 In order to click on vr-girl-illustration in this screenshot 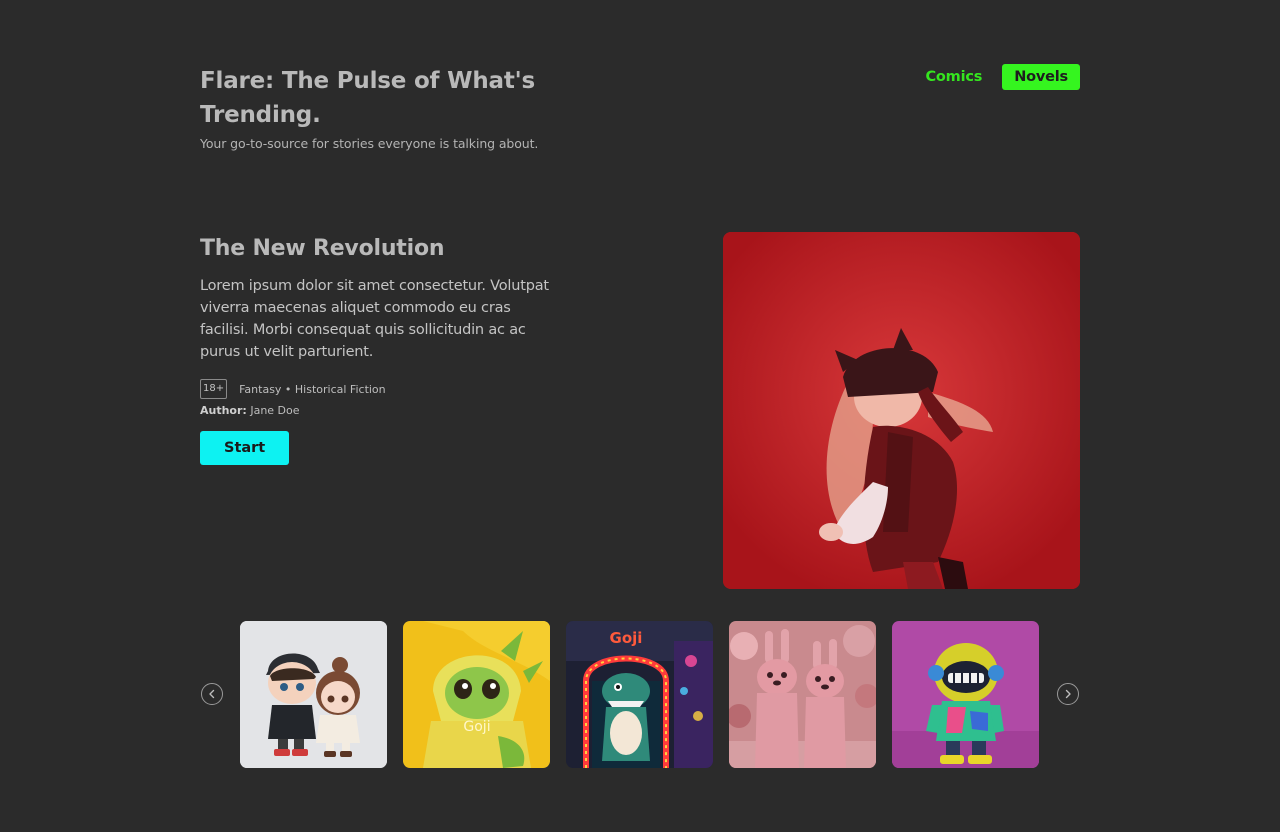, I will do `click(901, 410)`.